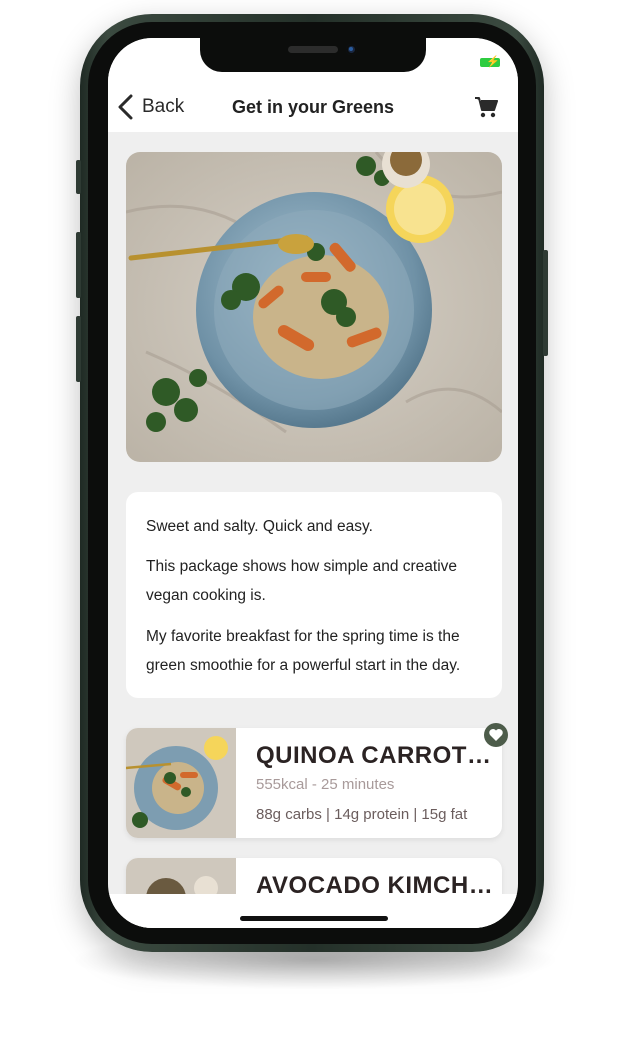 The height and width of the screenshot is (1044, 626). Describe the element at coordinates (375, 755) in the screenshot. I see `recipe-title: QUINOA CARROT BOWL` at that location.